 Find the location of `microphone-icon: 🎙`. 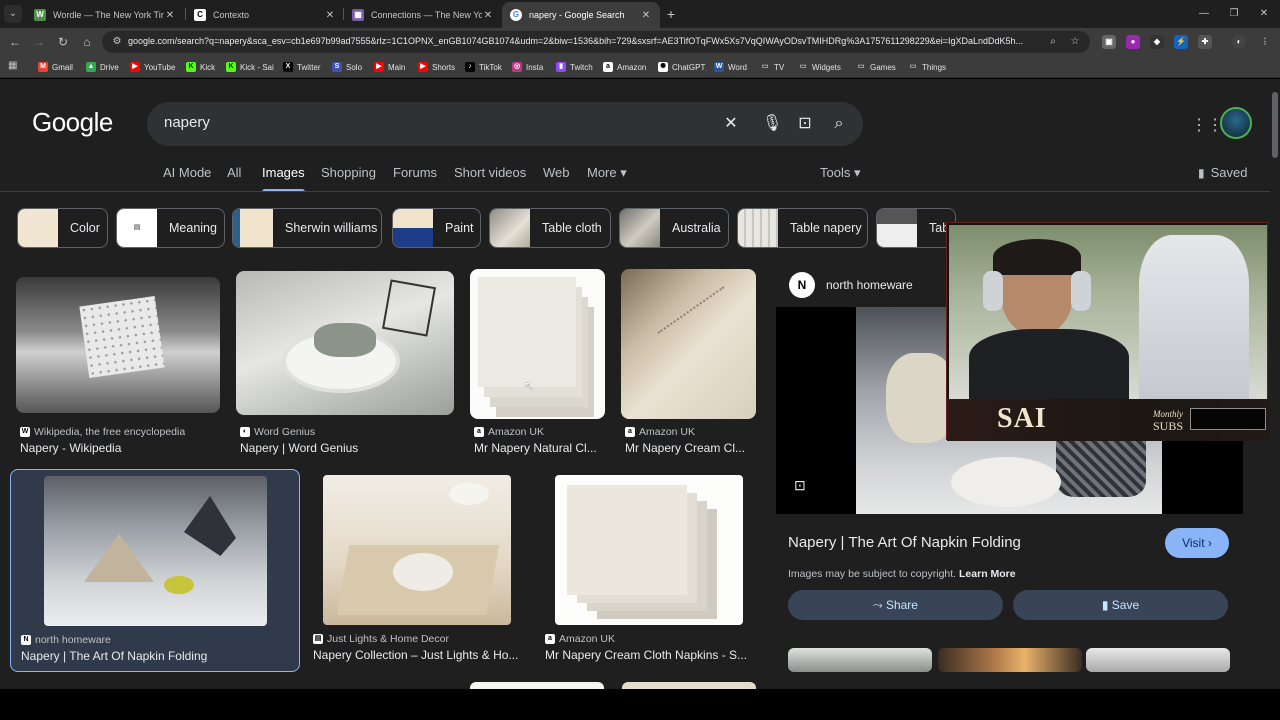

microphone-icon: 🎙 is located at coordinates (772, 124).